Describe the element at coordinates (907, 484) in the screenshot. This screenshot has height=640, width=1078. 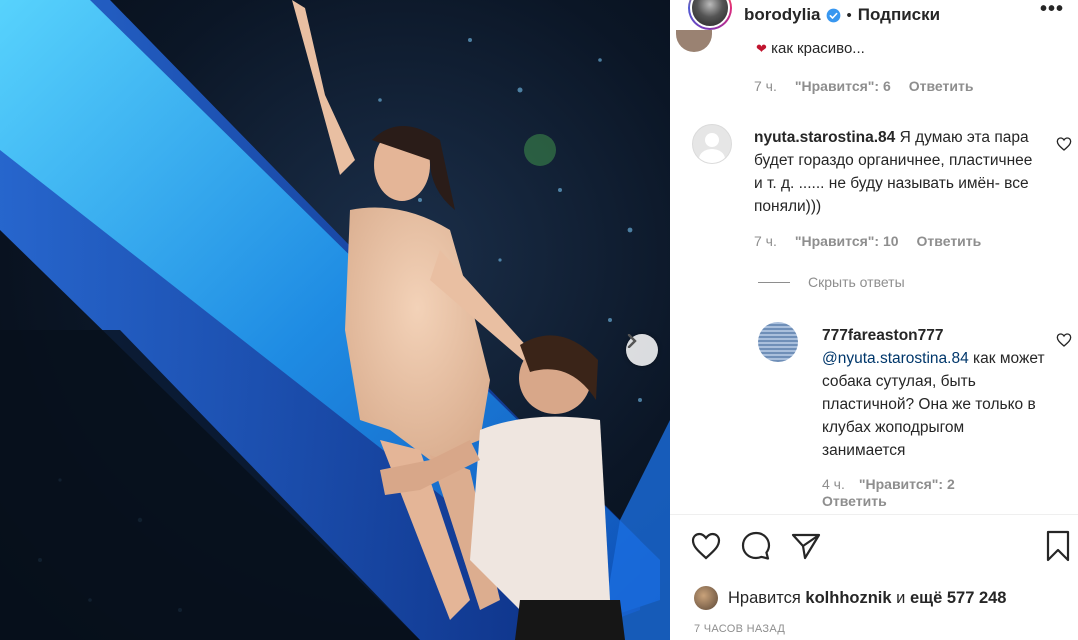
I see `comment-likes: "Нравится": 2` at that location.